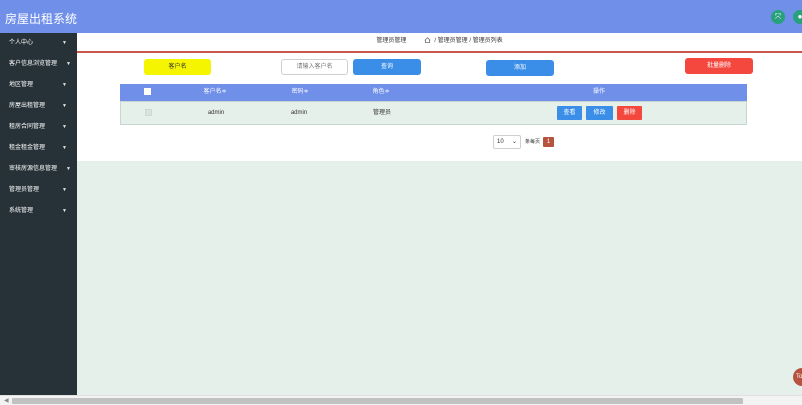 The width and height of the screenshot is (802, 405). Describe the element at coordinates (21, 85) in the screenshot. I see `sidebar-item-label: 地区管理` at that location.